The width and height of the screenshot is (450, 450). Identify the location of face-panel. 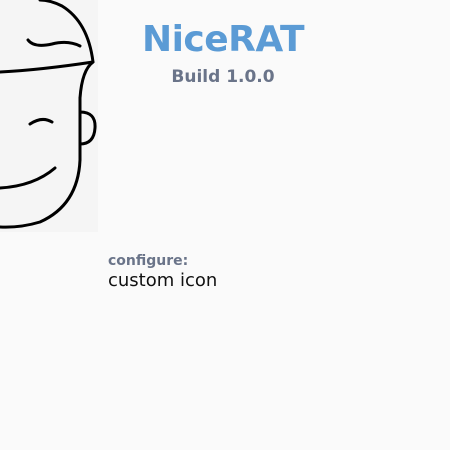
(49, 116).